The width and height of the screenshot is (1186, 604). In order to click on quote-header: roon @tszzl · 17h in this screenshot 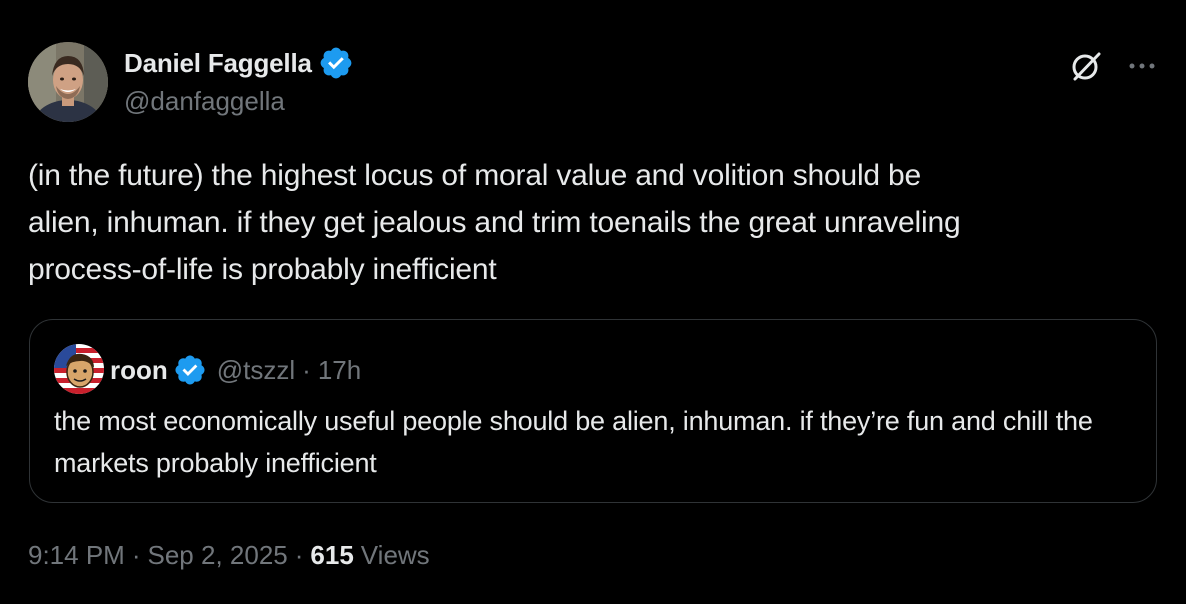, I will do `click(235, 370)`.